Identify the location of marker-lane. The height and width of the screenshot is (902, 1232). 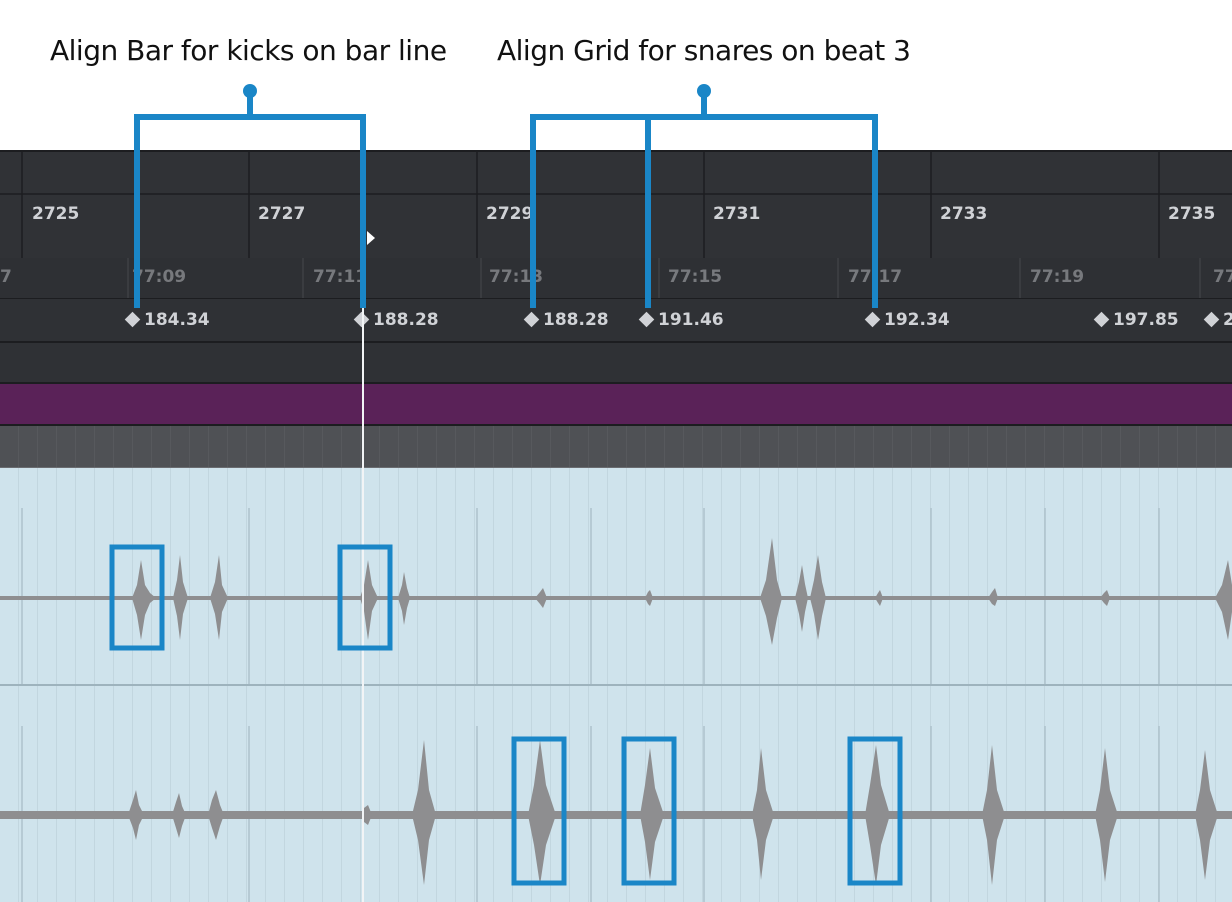
(616, 363).